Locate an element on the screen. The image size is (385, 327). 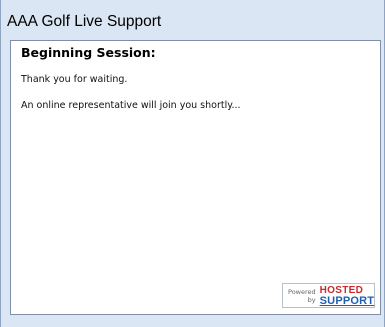
by-label: by is located at coordinates (311, 299).